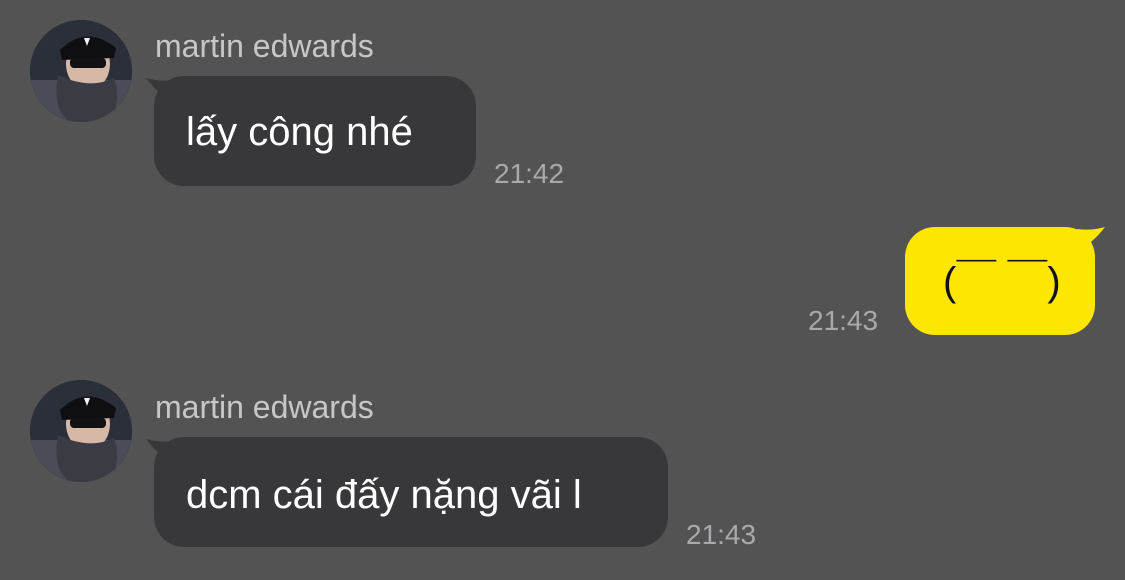 The width and height of the screenshot is (1125, 580). Describe the element at coordinates (264, 407) in the screenshot. I see `sender-name: martin edwards` at that location.